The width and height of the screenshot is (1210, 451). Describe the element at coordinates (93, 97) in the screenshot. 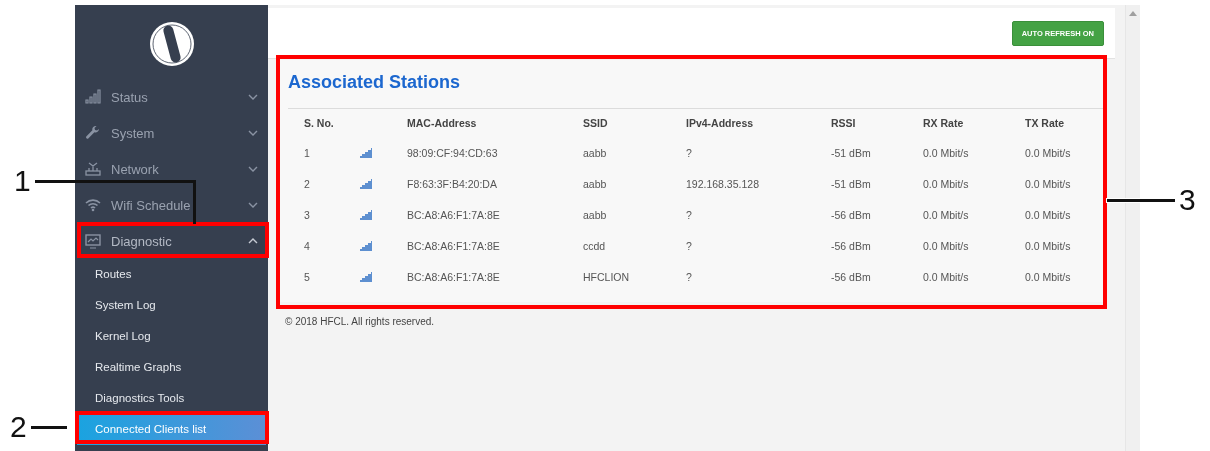

I see `bar-chart-icon` at that location.